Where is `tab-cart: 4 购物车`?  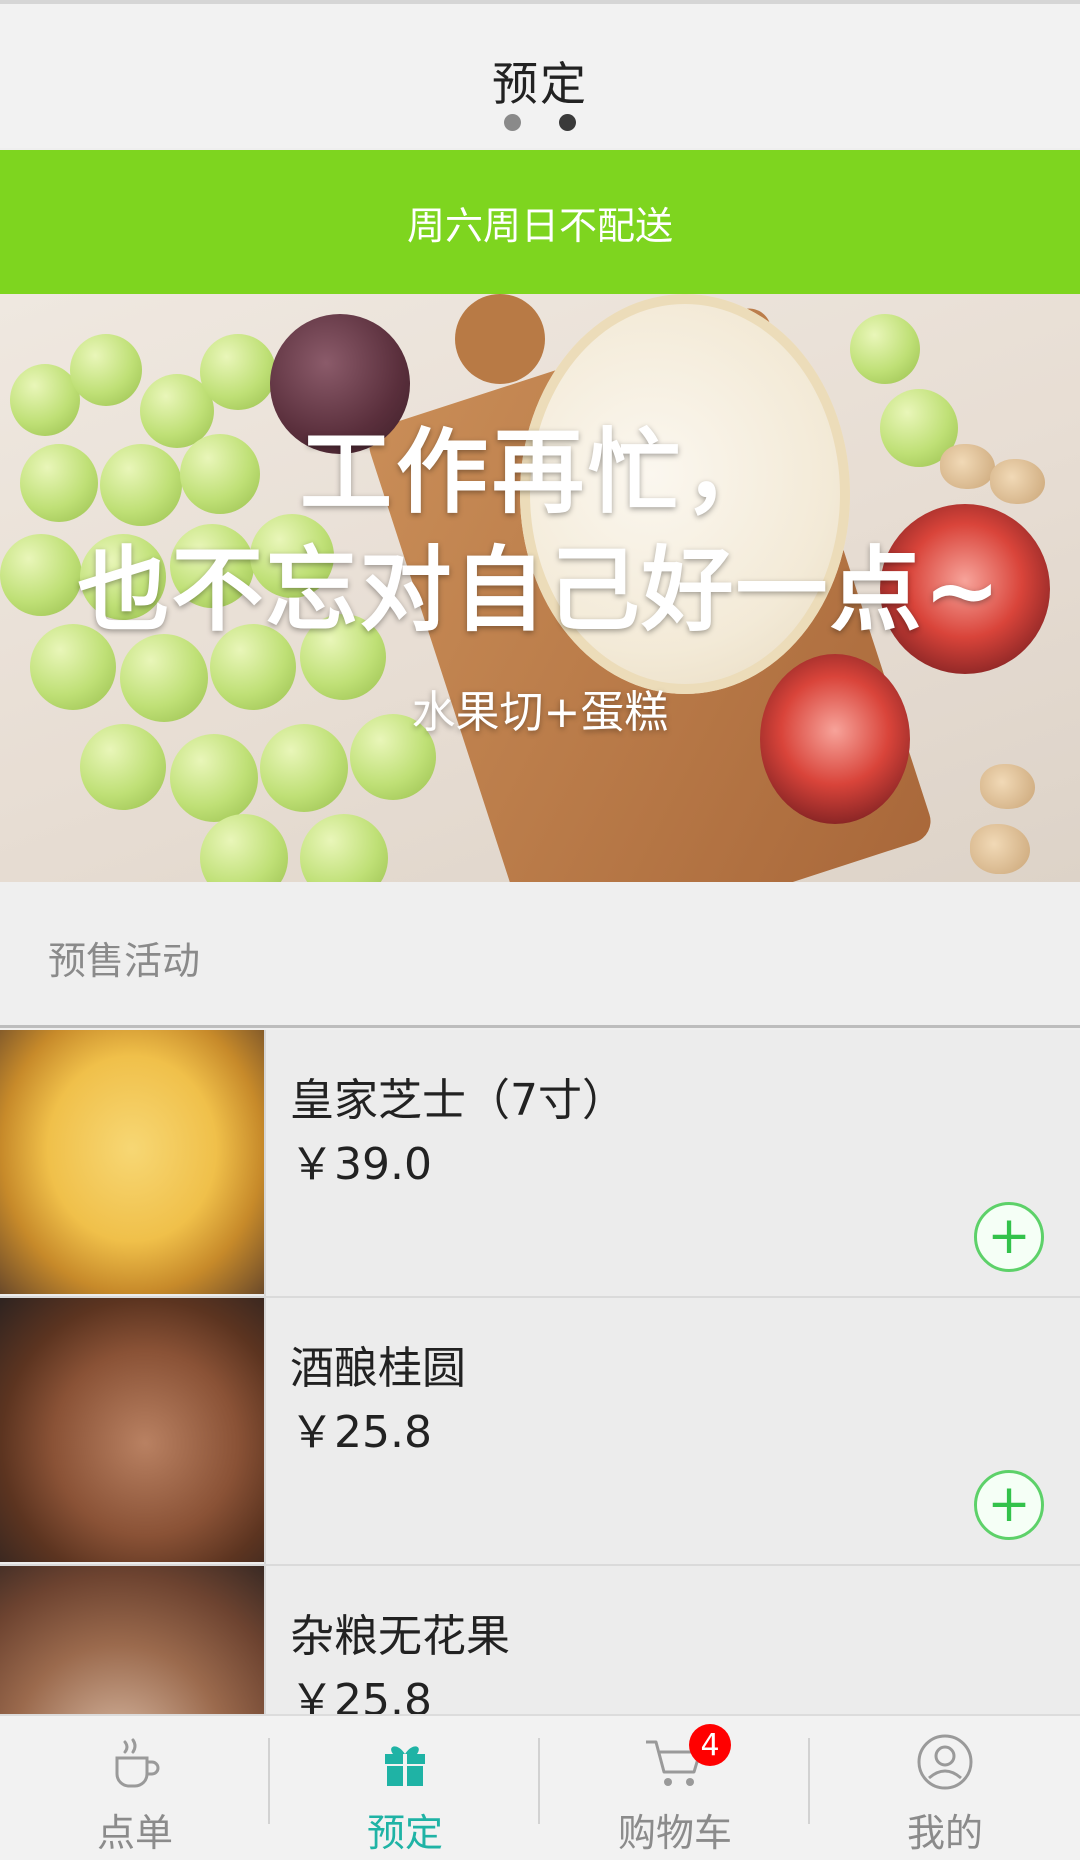 tab-cart: 4 购物车 is located at coordinates (675, 1788).